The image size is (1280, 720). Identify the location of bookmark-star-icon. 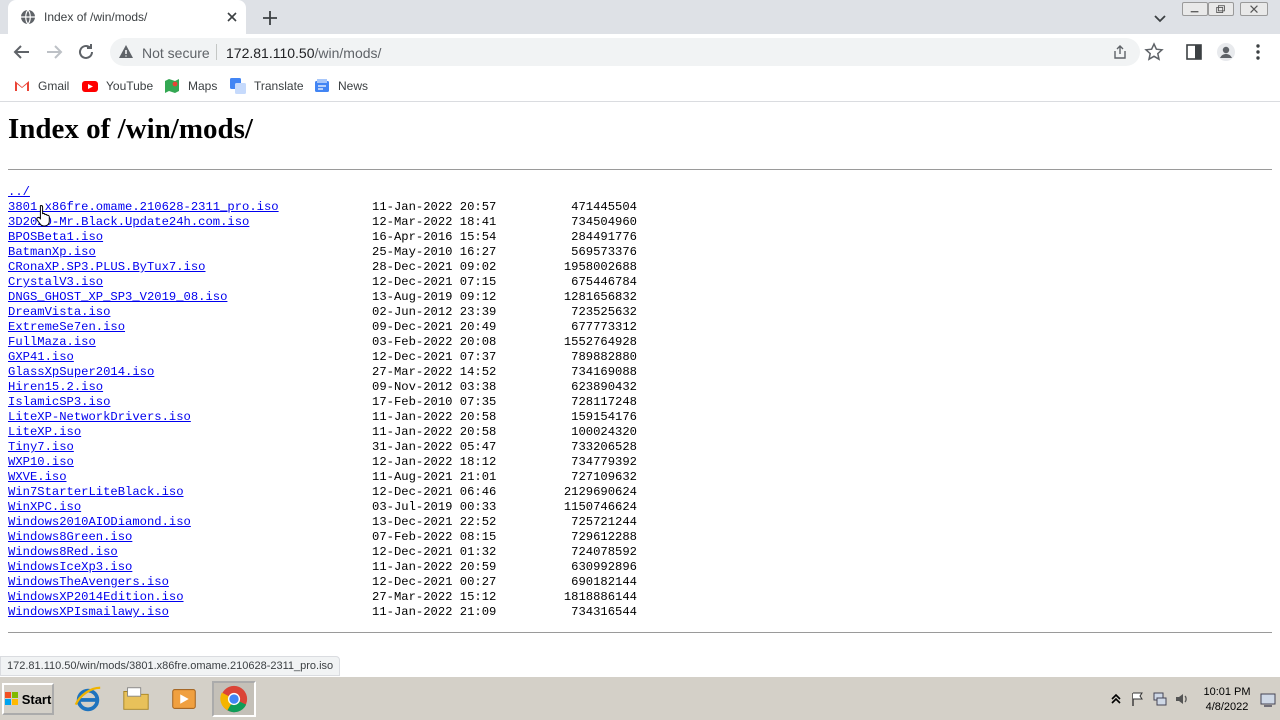
(1154, 52).